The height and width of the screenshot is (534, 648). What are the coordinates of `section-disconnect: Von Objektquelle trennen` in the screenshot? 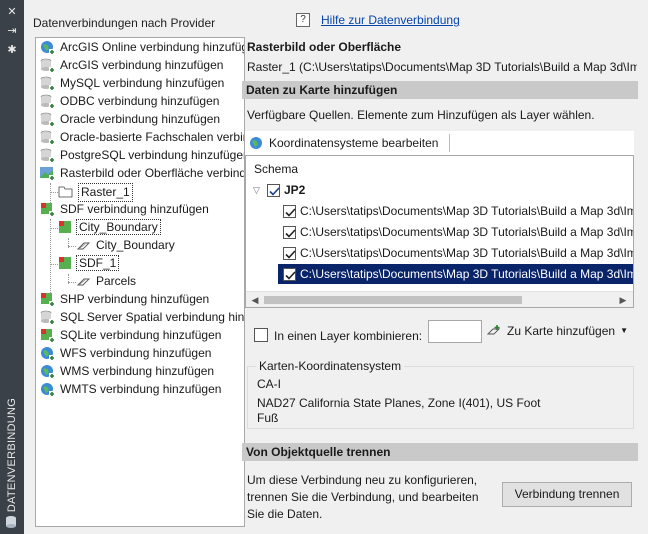 It's located at (440, 452).